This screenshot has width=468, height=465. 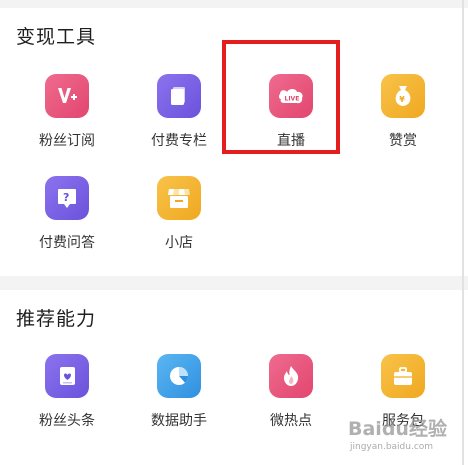 What do you see at coordinates (179, 376) in the screenshot?
I see `data-pie-icon` at bounding box center [179, 376].